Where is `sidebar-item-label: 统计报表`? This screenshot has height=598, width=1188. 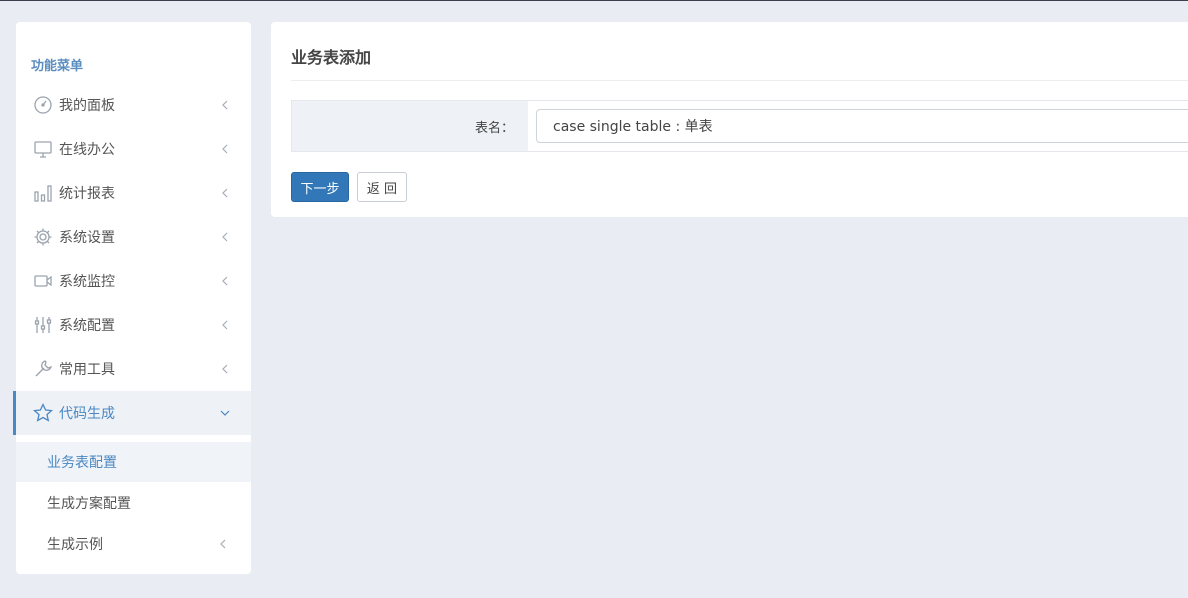 sidebar-item-label: 统计报表 is located at coordinates (87, 194).